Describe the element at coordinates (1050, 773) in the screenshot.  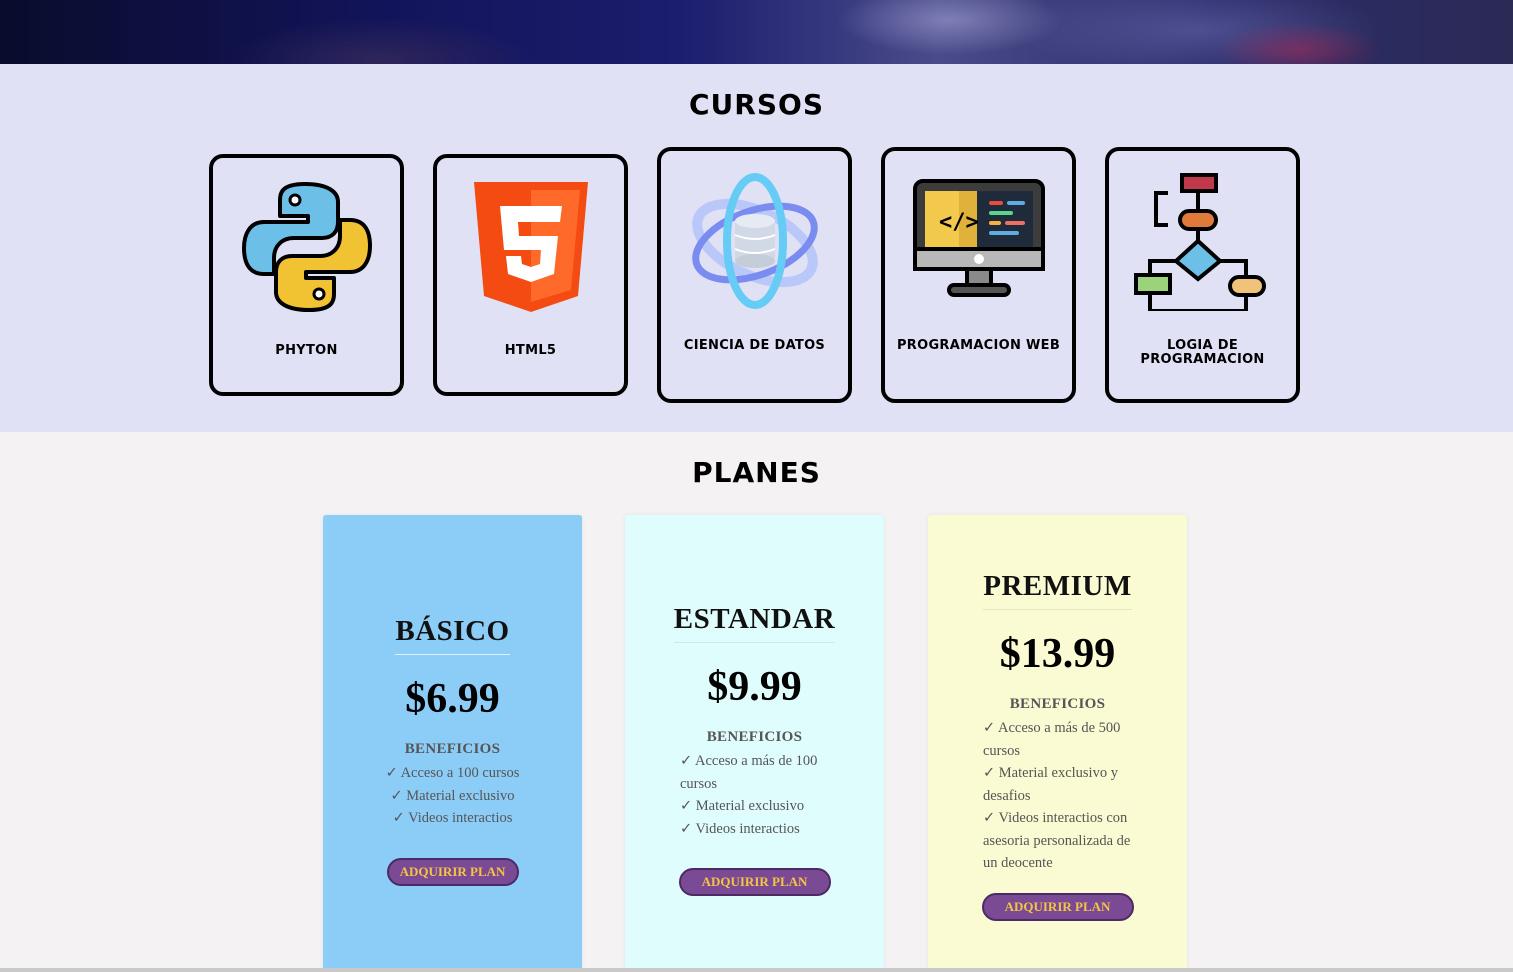
I see `benefit-item: ✓ Material exclusivo y` at that location.